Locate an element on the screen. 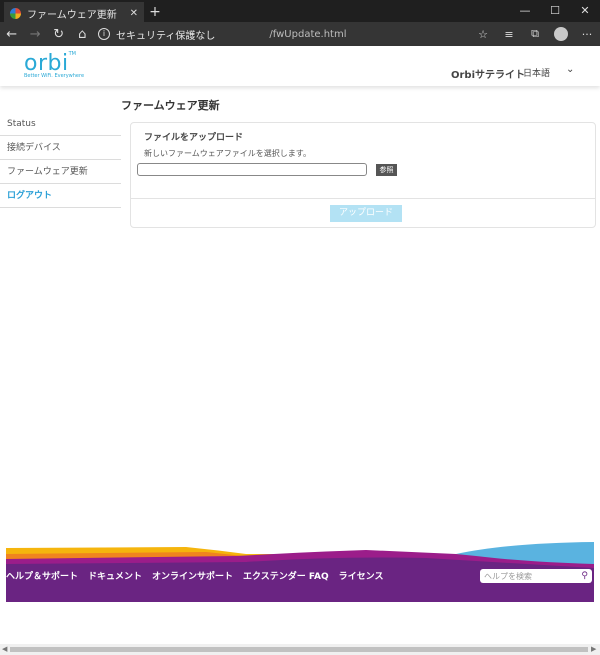  footer-link-help-support: ヘルプ＆サポート is located at coordinates (42, 575).